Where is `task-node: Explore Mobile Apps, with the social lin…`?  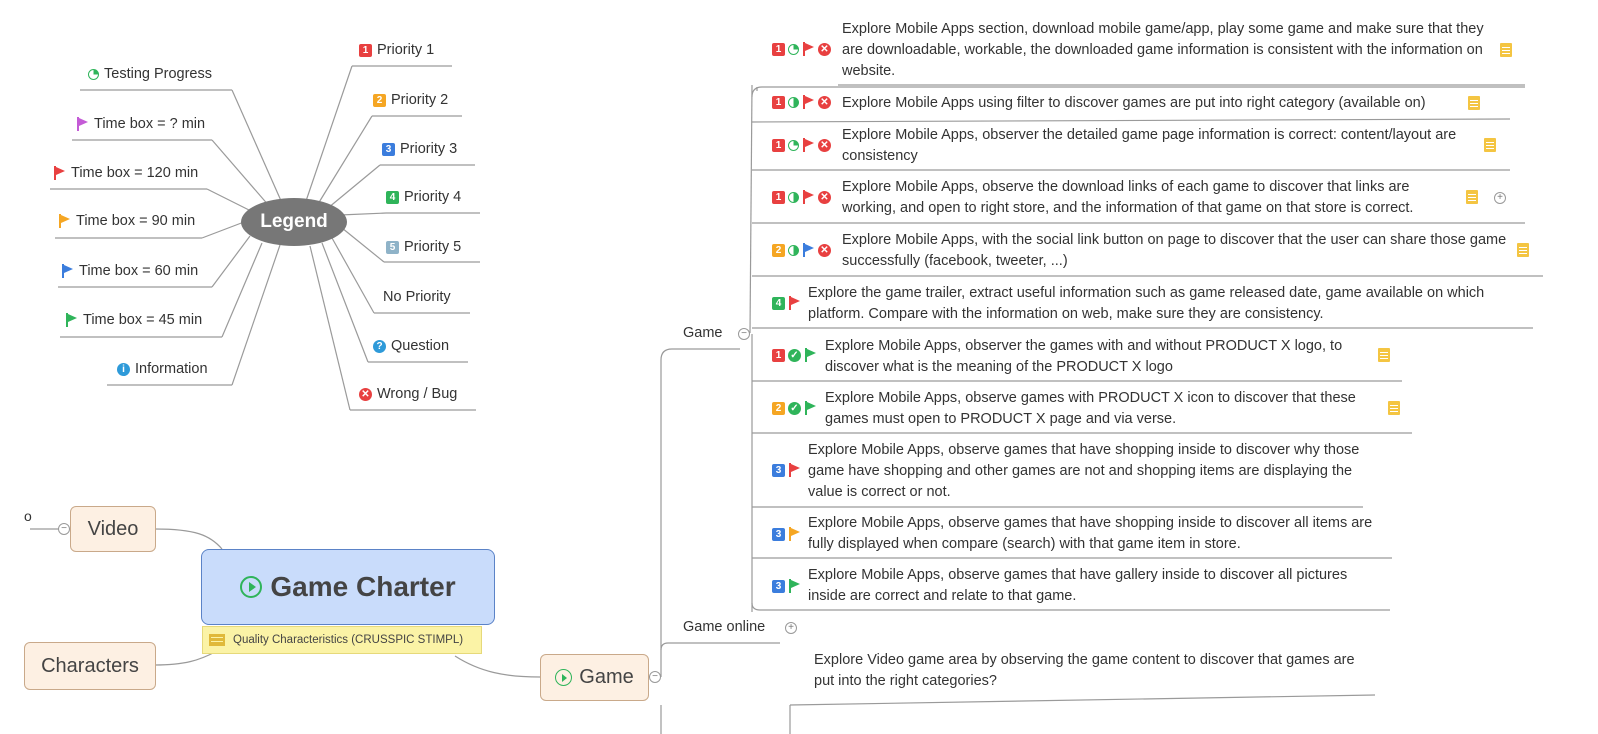 task-node: Explore Mobile Apps, with the social lin… is located at coordinates (1177, 251).